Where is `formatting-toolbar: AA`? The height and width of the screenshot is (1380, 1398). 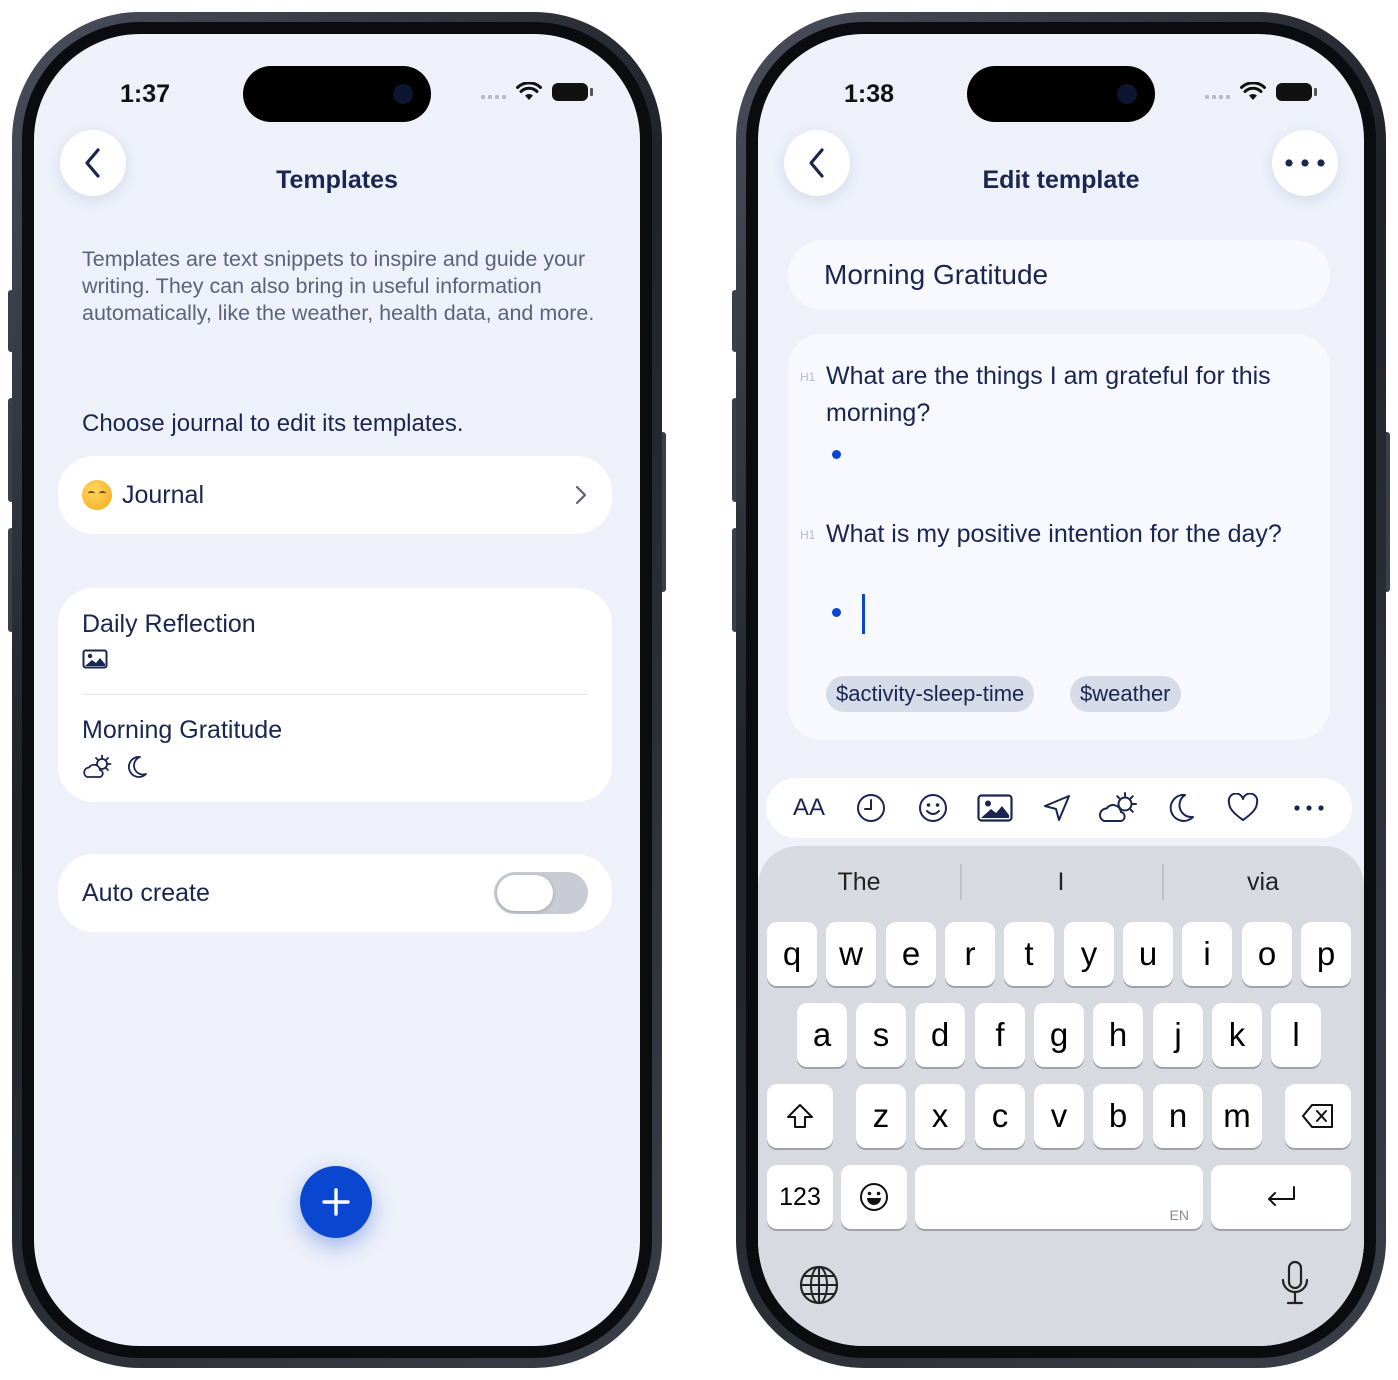 formatting-toolbar: AA is located at coordinates (1059, 808).